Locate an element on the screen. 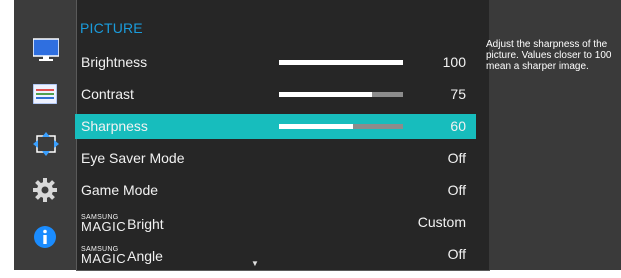 This screenshot has width=621, height=278. menu-item-brightness: Brightness 100 is located at coordinates (275, 62).